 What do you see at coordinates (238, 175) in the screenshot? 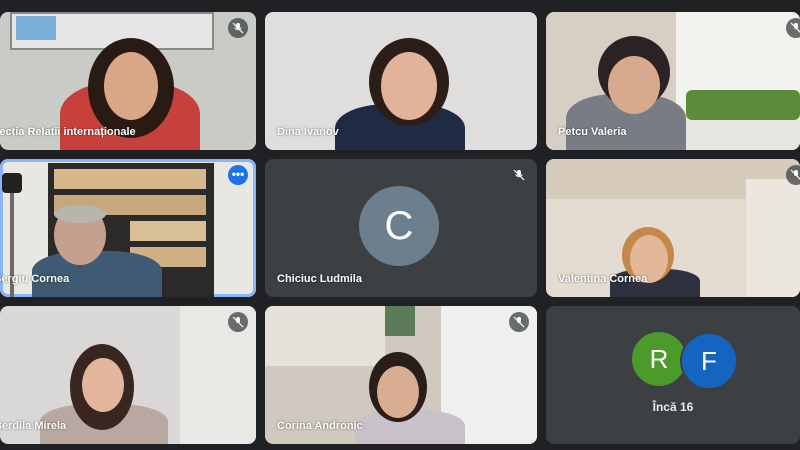
I see `more-options-icon: •••` at bounding box center [238, 175].